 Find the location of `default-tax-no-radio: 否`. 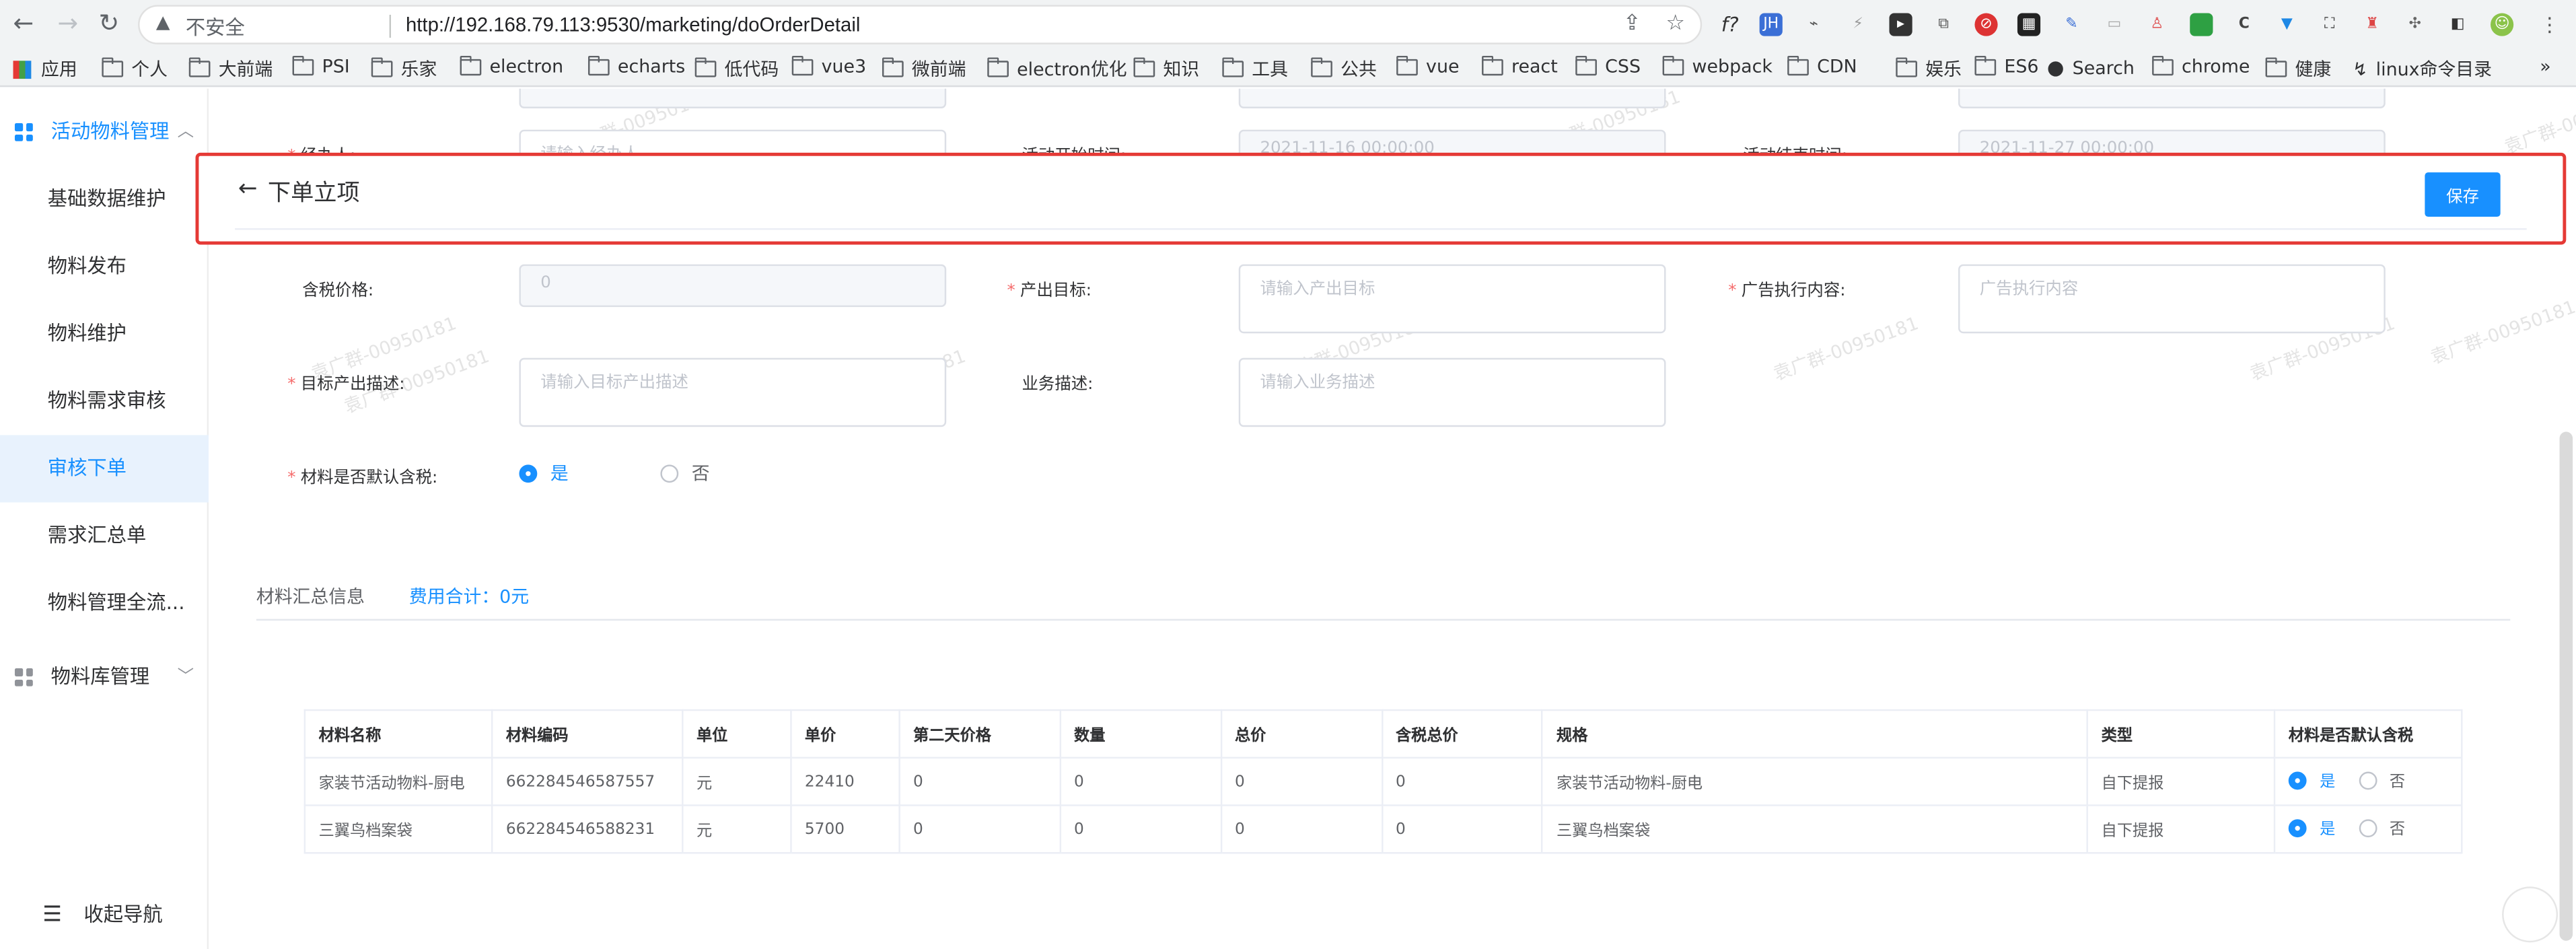

default-tax-no-radio: 否 is located at coordinates (685, 473).